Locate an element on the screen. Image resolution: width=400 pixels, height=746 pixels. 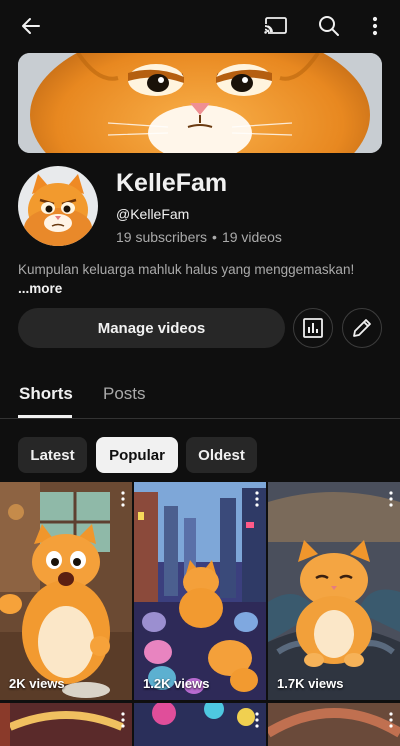
analytics-button is located at coordinates (313, 328).